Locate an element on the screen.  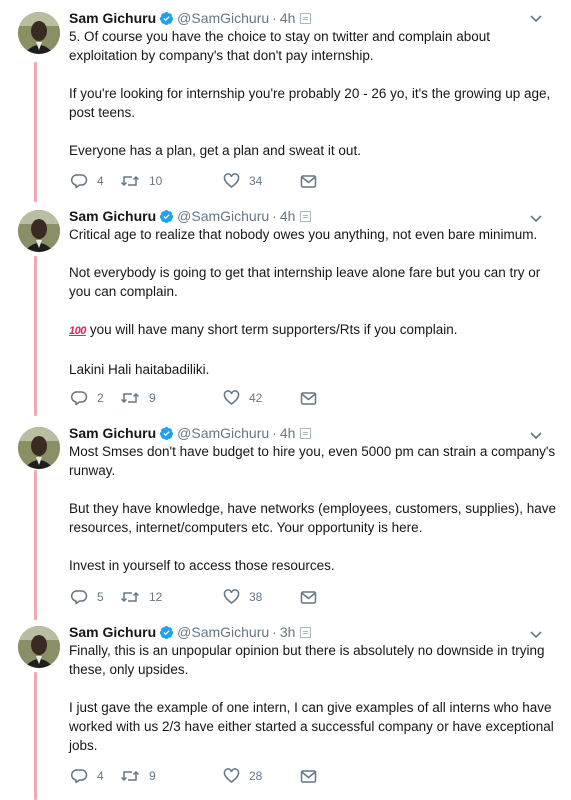
reply-button: 2 is located at coordinates (87, 398).